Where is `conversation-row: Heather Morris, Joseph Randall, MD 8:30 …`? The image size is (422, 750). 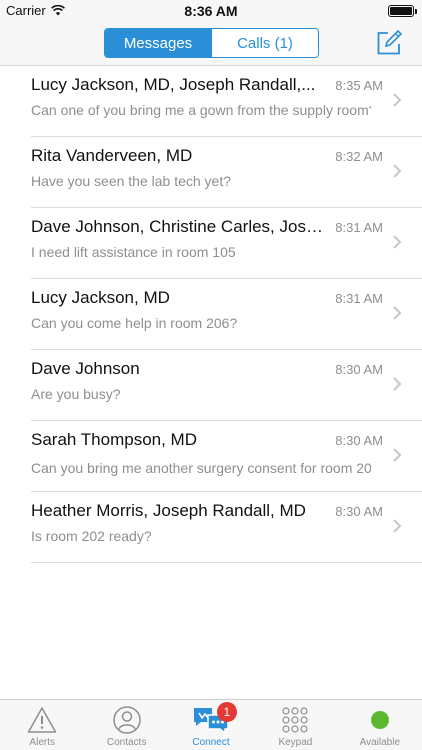
conversation-row: Heather Morris, Joseph Randall, MD 8:30 … is located at coordinates (226, 527).